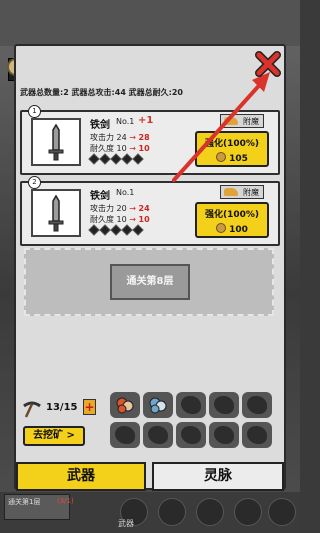  What do you see at coordinates (65, 501) in the screenshot?
I see `stage-count: (3/1)` at bounding box center [65, 501].